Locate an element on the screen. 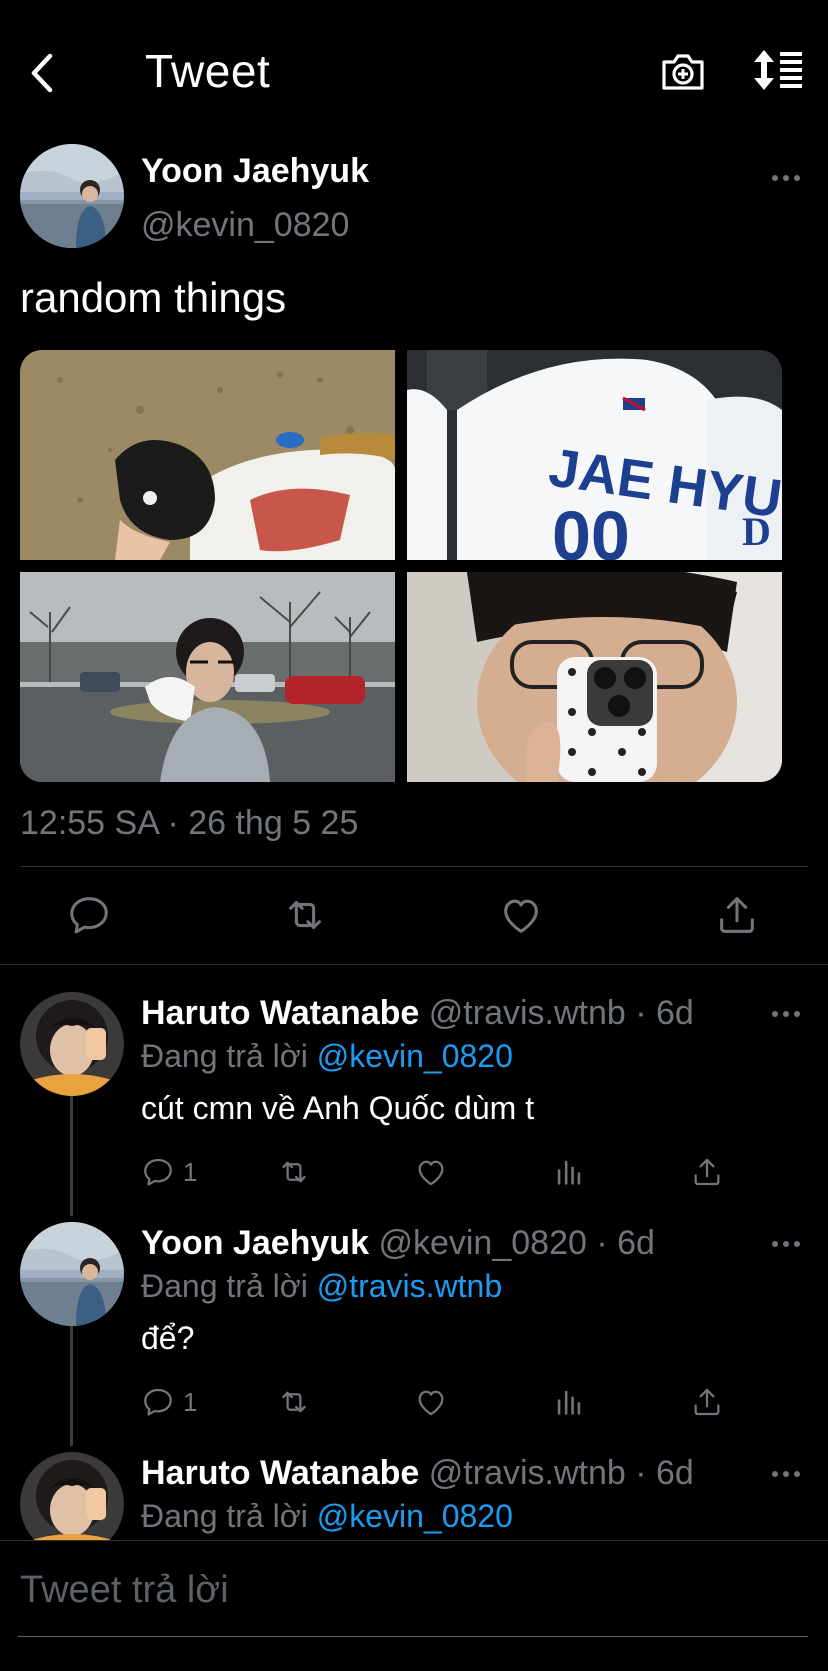  photo-mirror-selfie is located at coordinates (594, 677).